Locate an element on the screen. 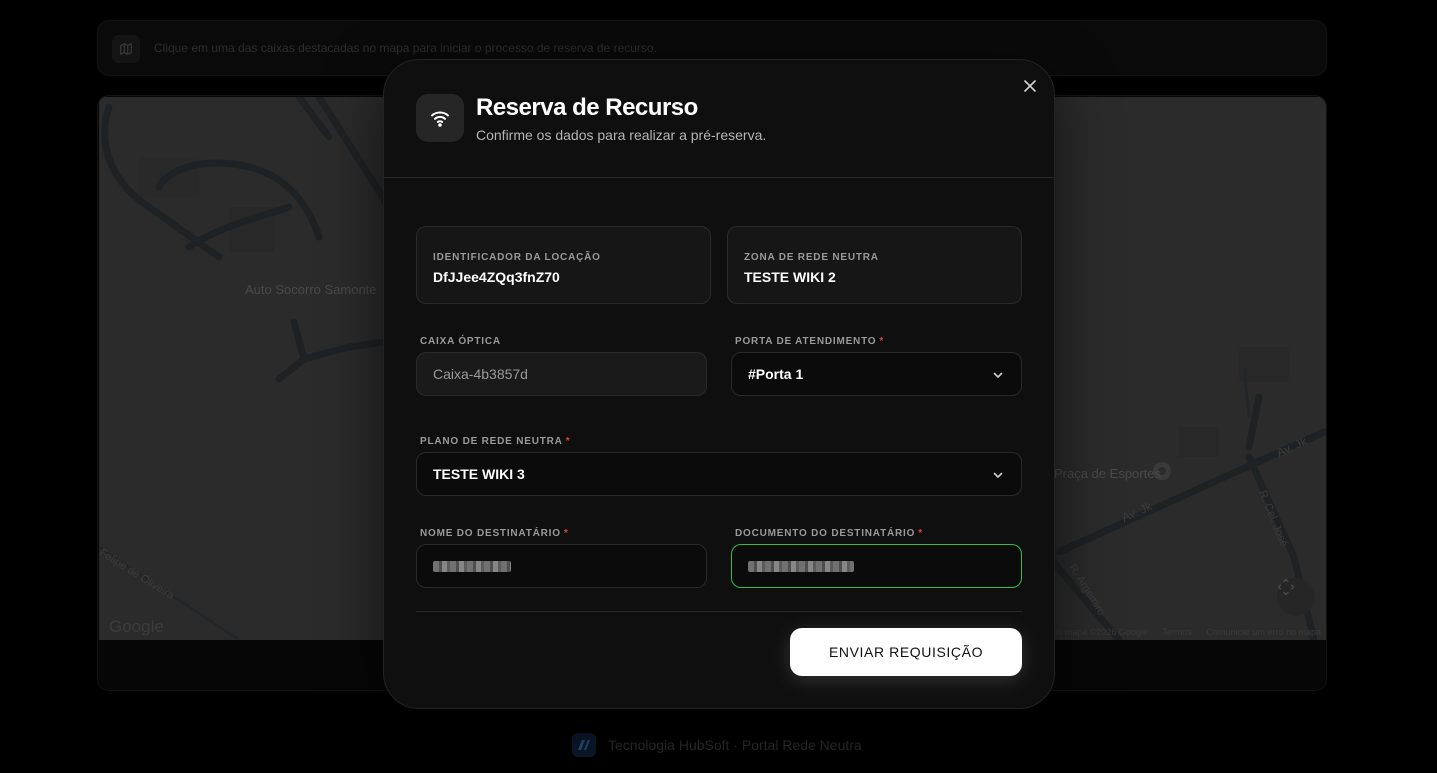 The width and height of the screenshot is (1437, 773). recipient-name-input is located at coordinates (561, 566).